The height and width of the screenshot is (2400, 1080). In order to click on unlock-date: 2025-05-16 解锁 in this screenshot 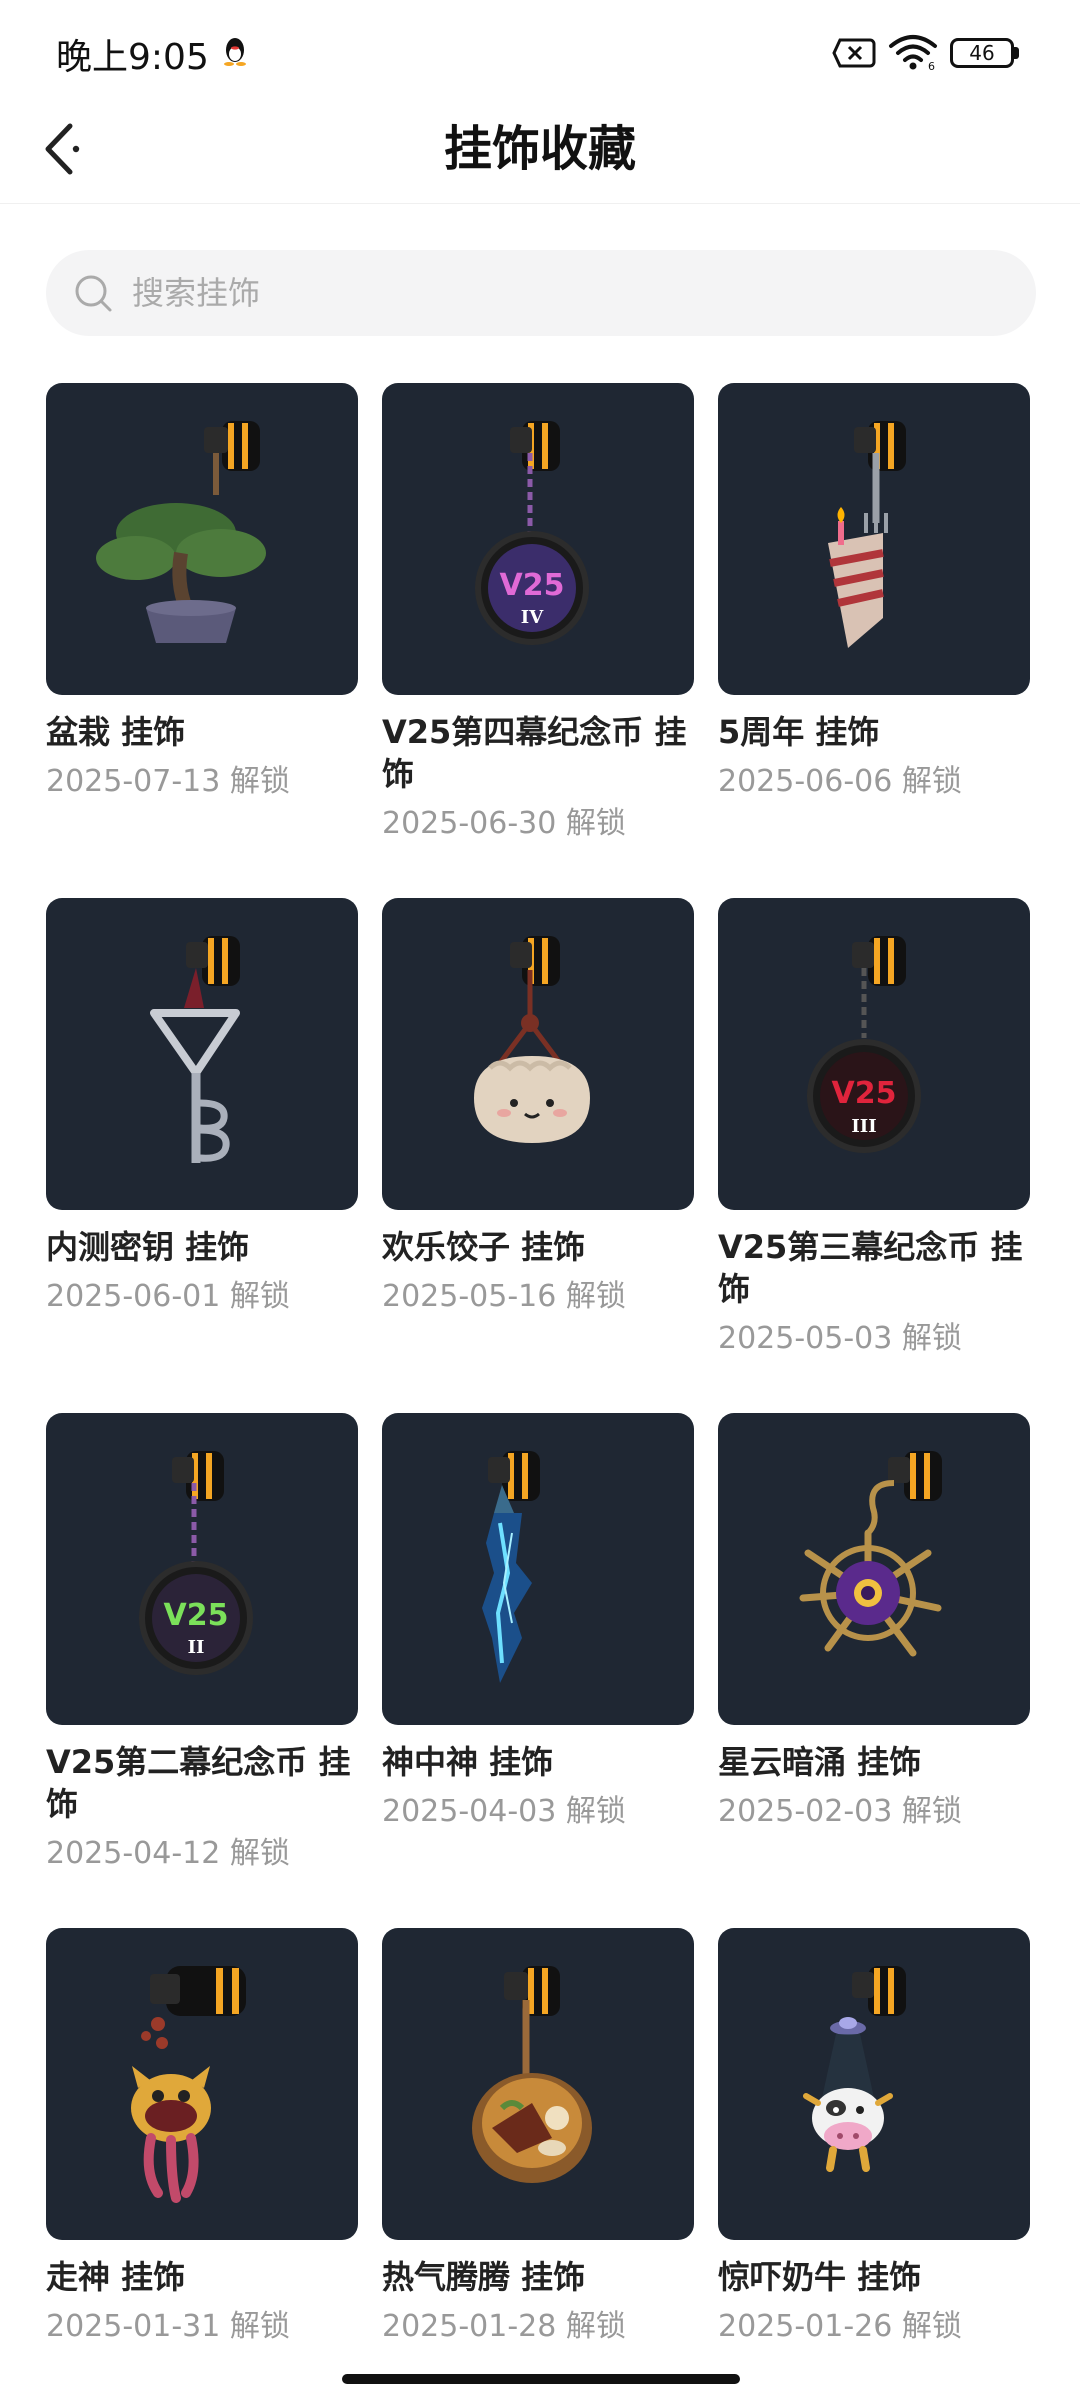, I will do `click(504, 1296)`.